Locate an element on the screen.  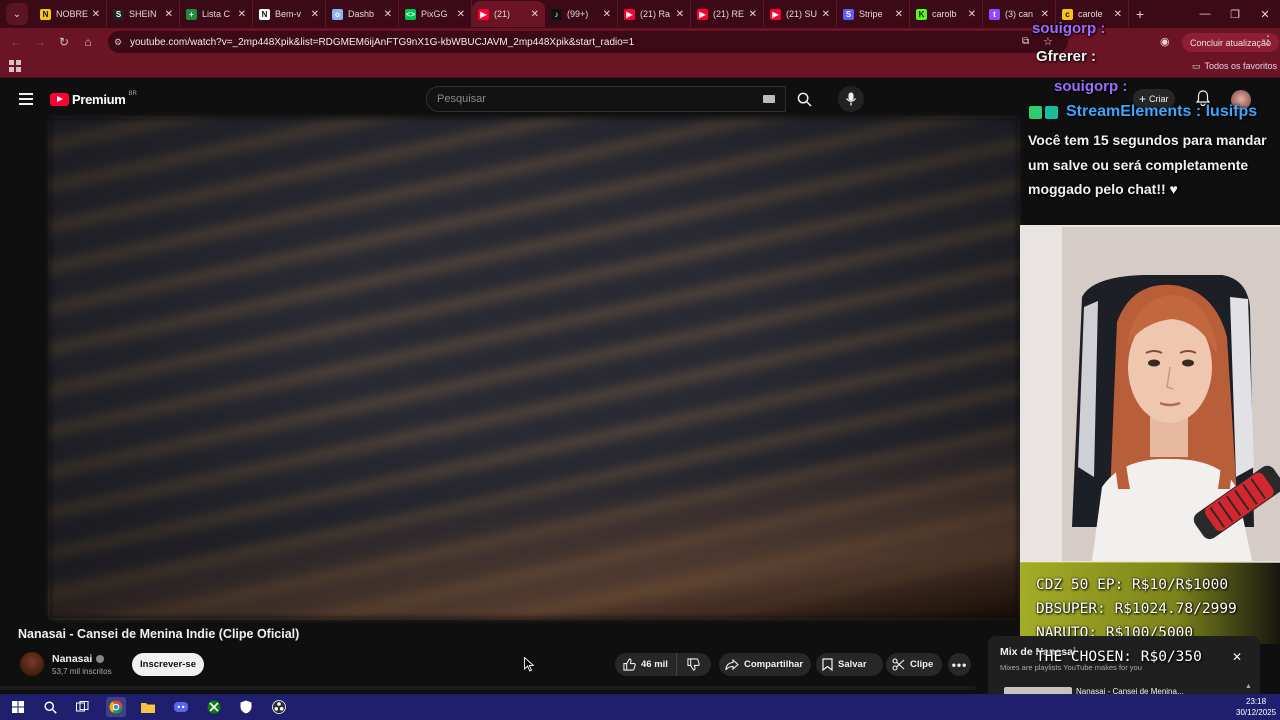
tab-stripe-icon: S is located at coordinates (848, 14).